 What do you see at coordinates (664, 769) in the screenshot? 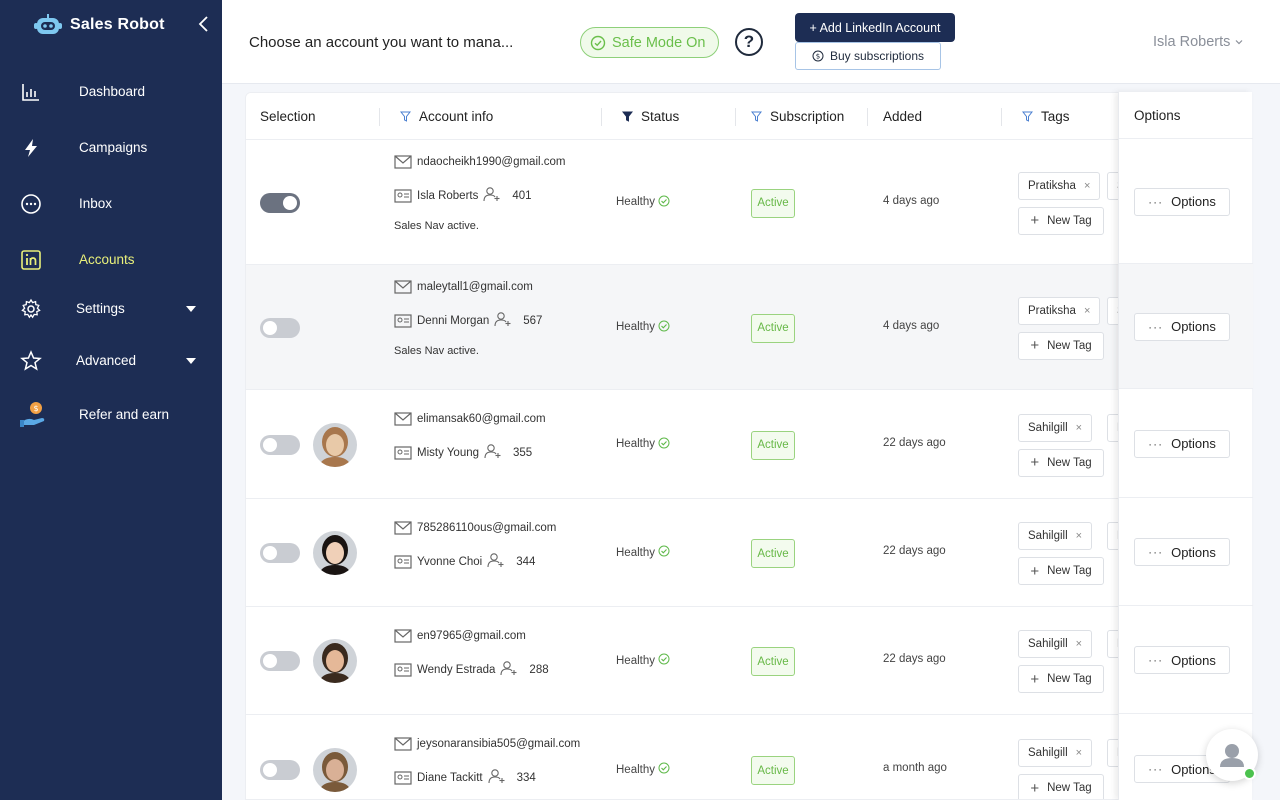
I see `check-circle-icon` at bounding box center [664, 769].